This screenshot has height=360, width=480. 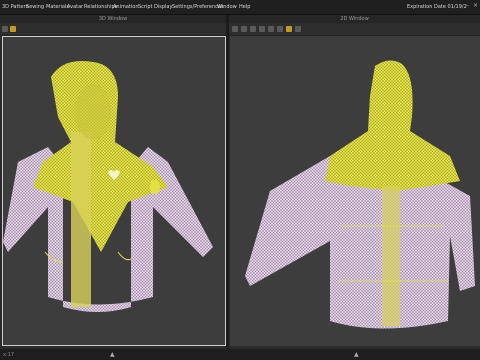 I want to click on menu-3d-pattern: 3D Pattern, so click(x=15, y=7).